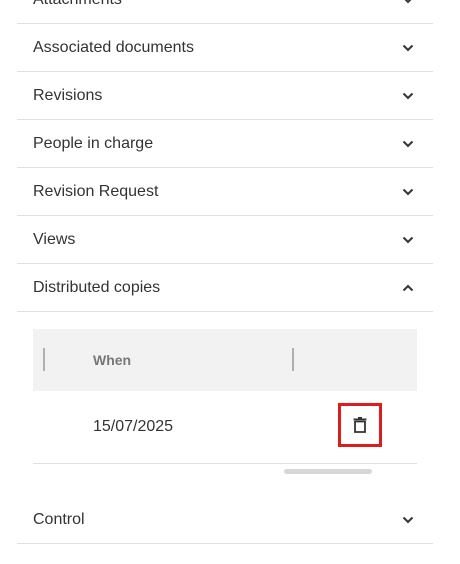  I want to click on section-label: Revision Request, so click(96, 191).